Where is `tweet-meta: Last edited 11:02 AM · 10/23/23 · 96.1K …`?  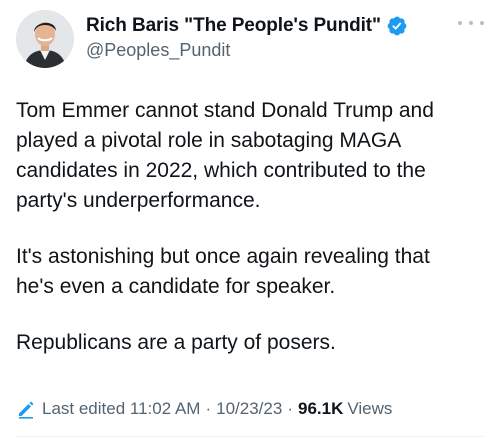
tweet-meta: Last edited 11:02 AM · 10/23/23 · 96.1K … is located at coordinates (204, 409).